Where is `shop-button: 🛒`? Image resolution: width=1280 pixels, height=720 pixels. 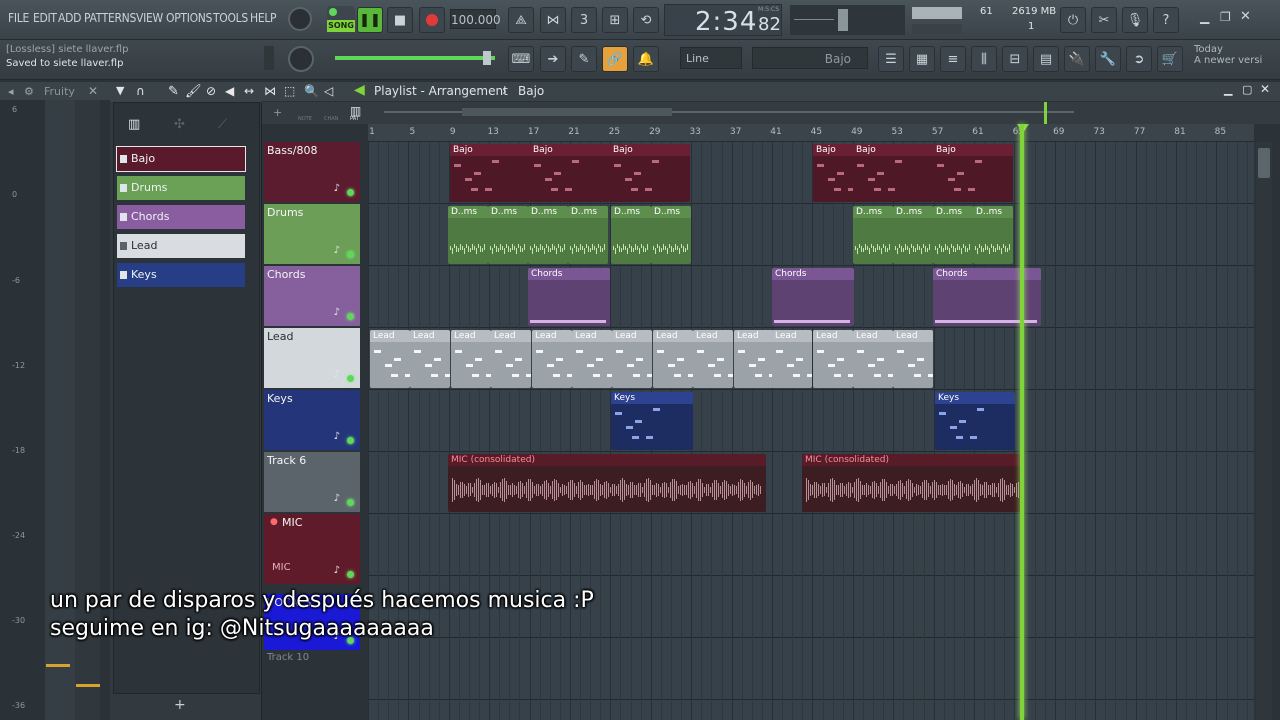 shop-button: 🛒 is located at coordinates (1170, 59).